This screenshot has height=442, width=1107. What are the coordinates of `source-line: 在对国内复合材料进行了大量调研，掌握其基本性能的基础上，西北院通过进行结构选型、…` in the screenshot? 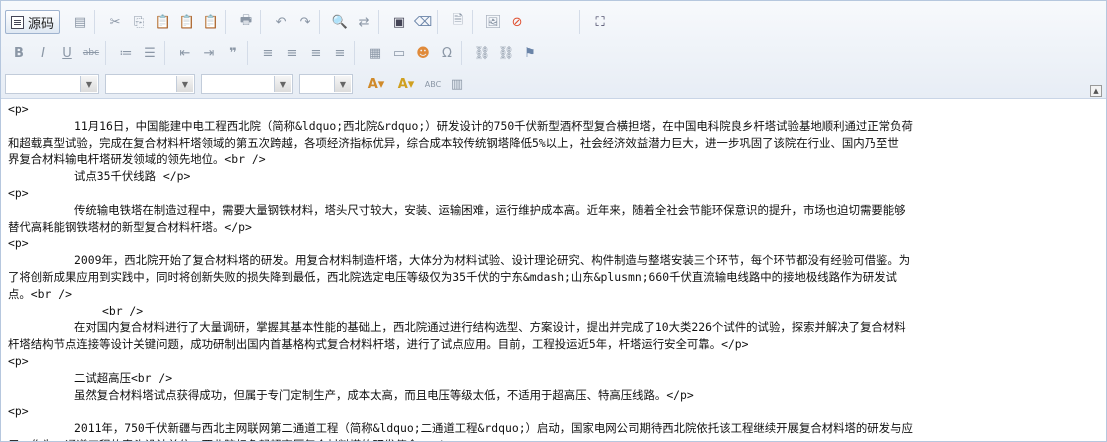 It's located at (490, 327).